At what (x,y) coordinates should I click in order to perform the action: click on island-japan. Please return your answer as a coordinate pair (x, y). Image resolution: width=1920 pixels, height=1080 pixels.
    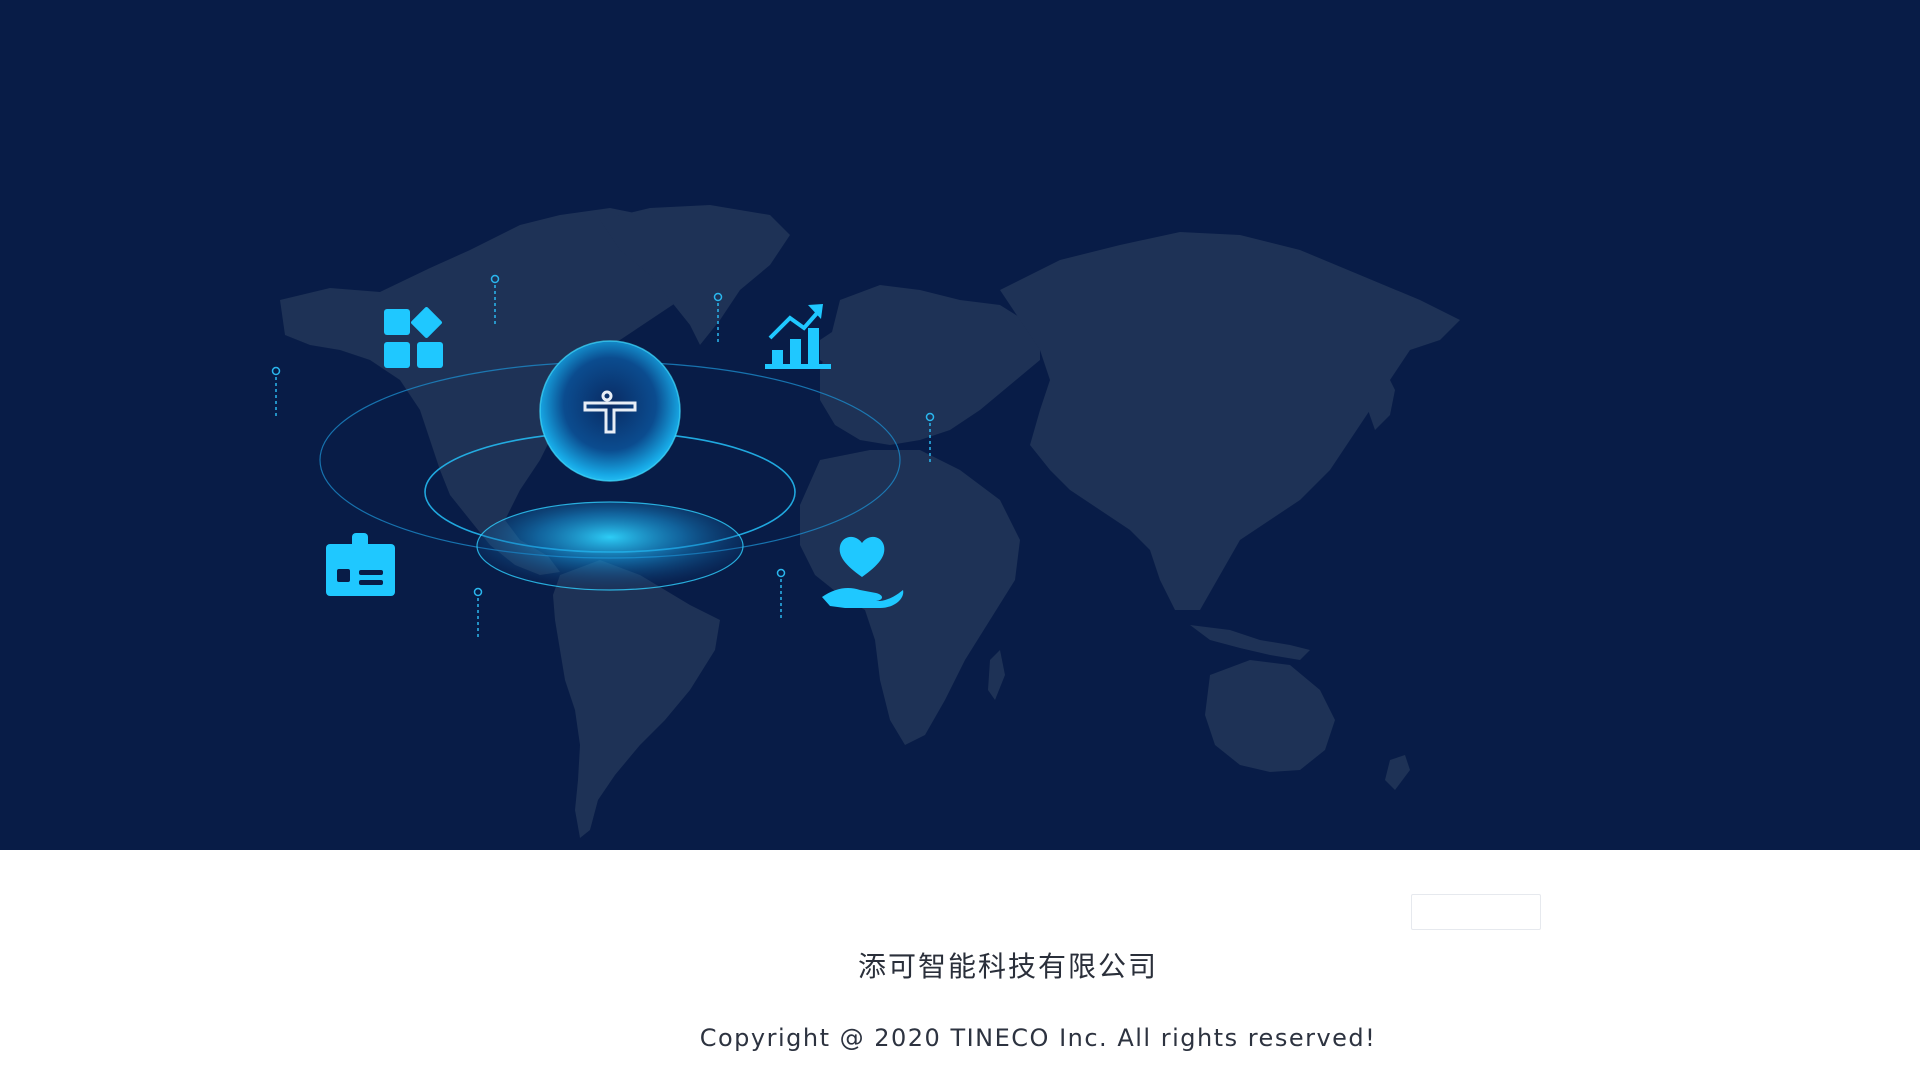
    Looking at the image, I should click on (1381, 400).